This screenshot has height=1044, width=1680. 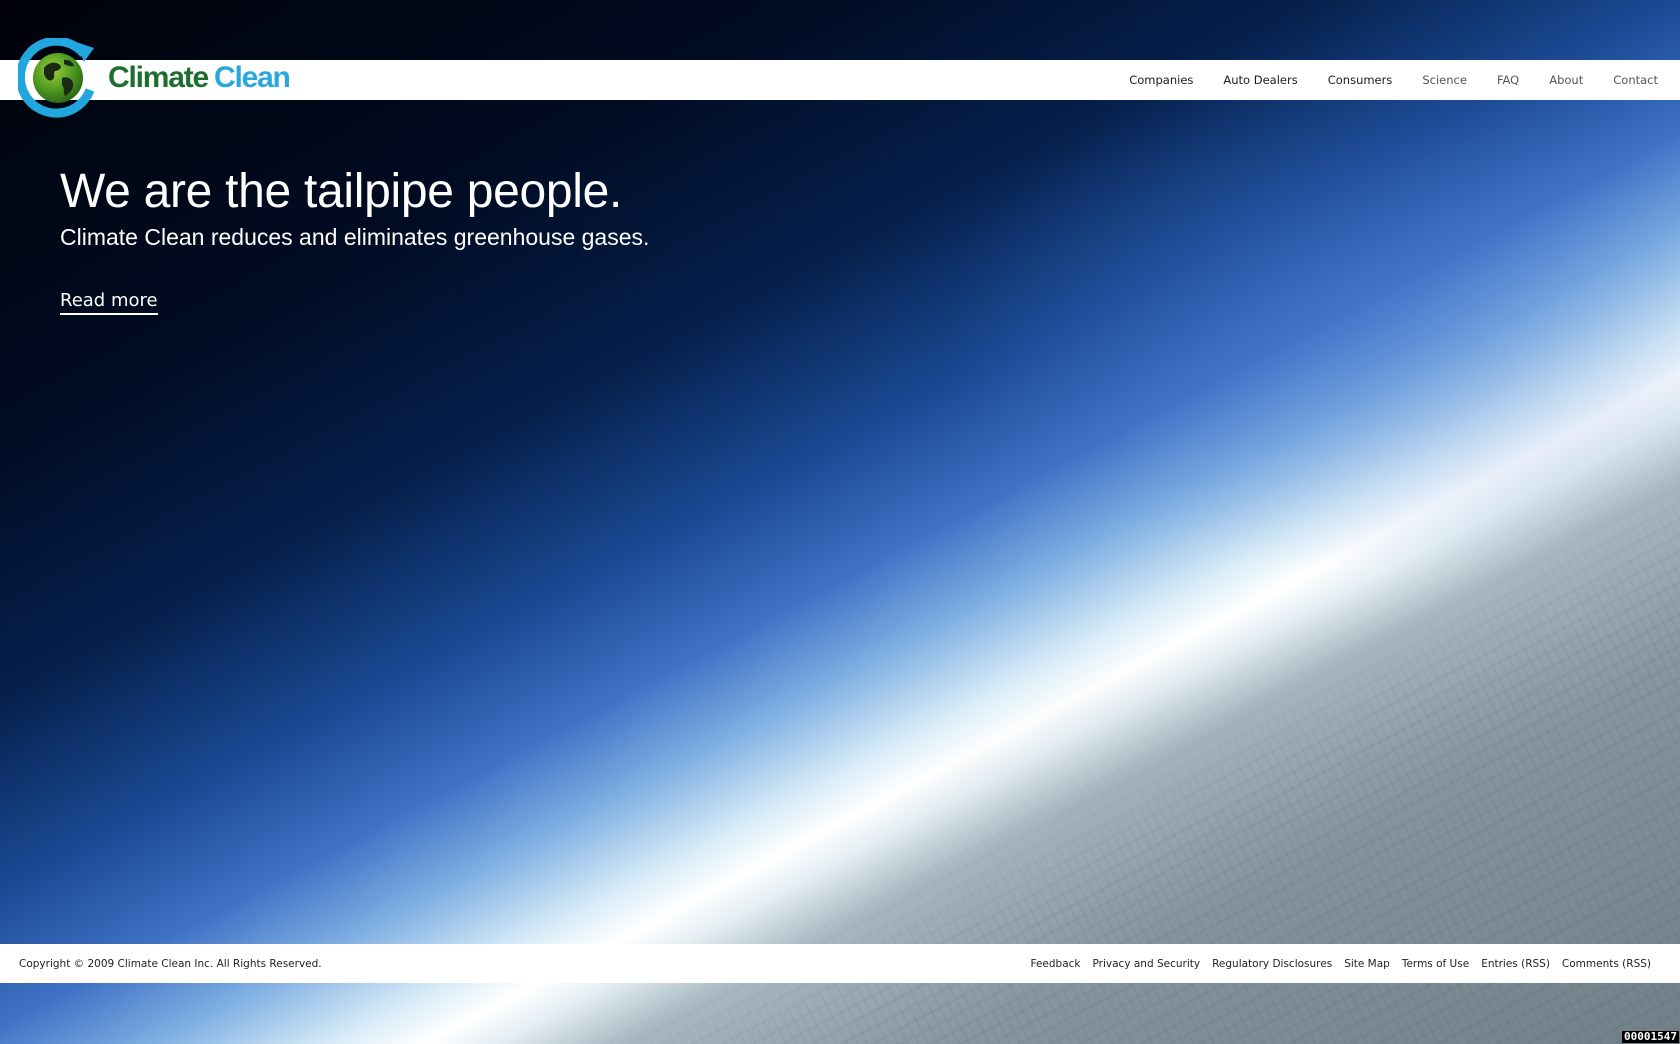 What do you see at coordinates (1650, 1036) in the screenshot?
I see `page-counter: 00001547` at bounding box center [1650, 1036].